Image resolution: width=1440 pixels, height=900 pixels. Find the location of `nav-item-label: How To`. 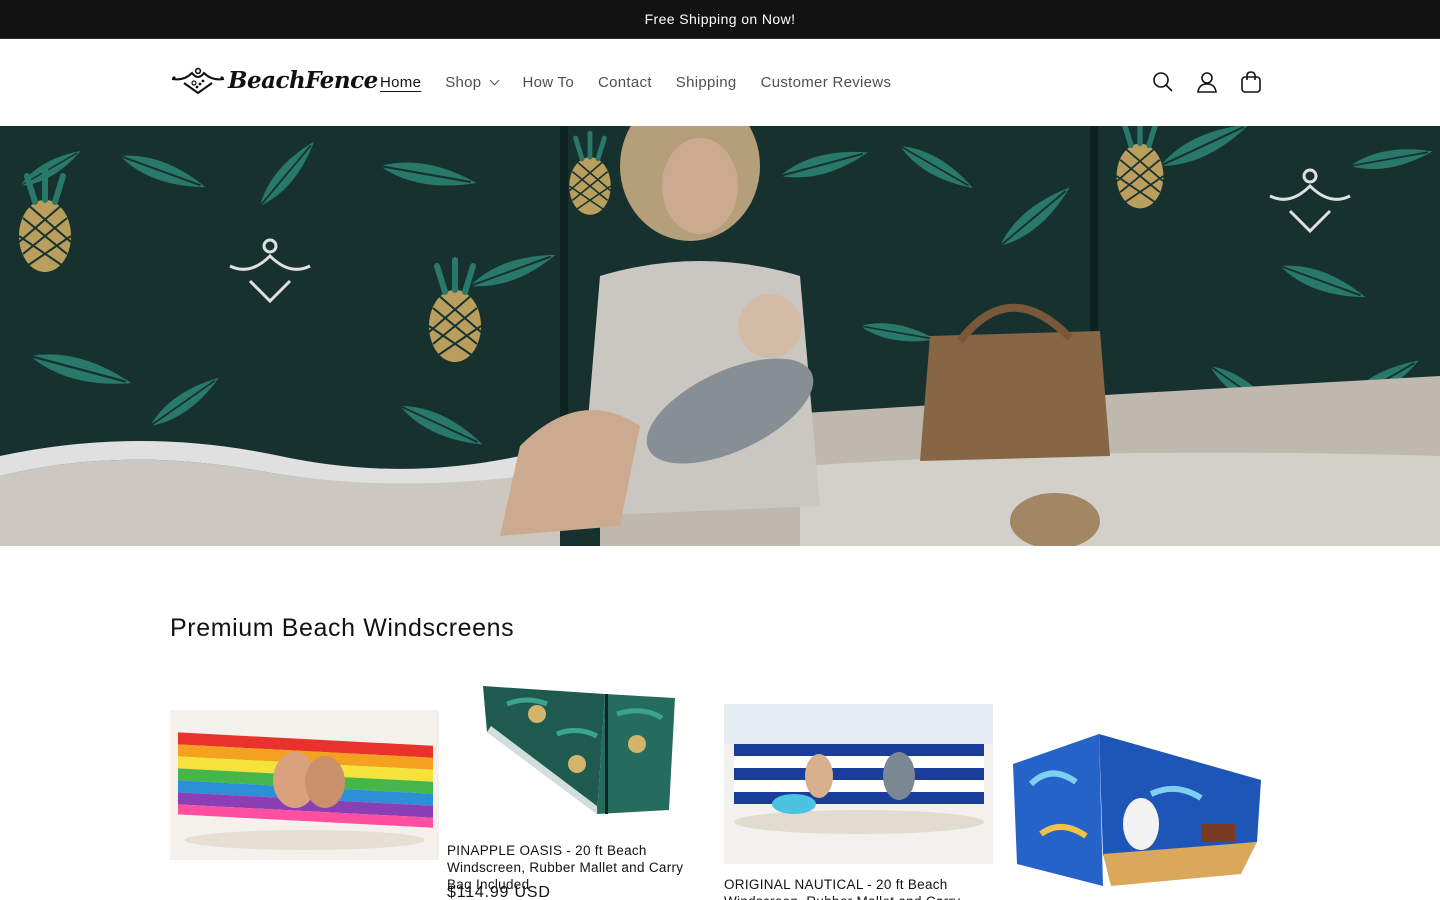

nav-item-label: How To is located at coordinates (548, 82).